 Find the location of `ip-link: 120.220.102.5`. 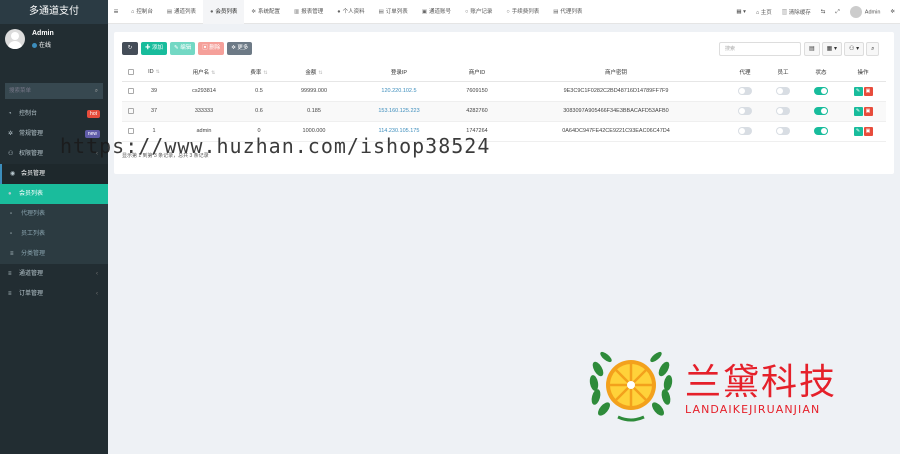

ip-link: 120.220.102.5 is located at coordinates (398, 91).